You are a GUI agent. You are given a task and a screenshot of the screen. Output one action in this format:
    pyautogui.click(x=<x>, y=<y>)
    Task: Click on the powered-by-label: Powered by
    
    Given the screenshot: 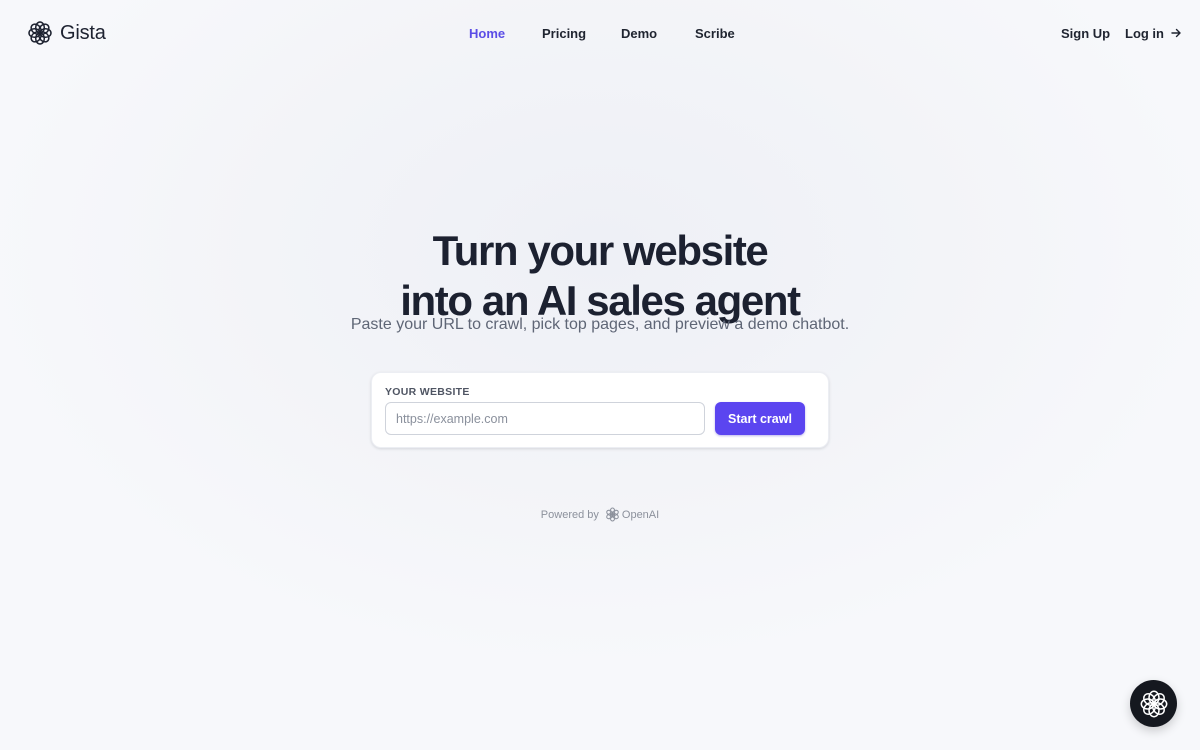 What is the action you would take?
    pyautogui.click(x=569, y=514)
    